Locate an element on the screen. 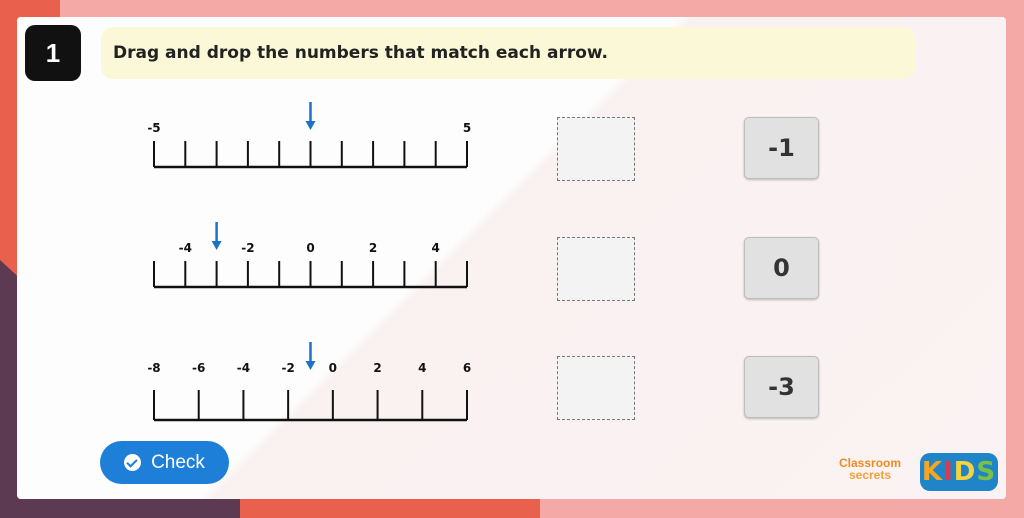 This screenshot has width=1024, height=518. kids-letter: K is located at coordinates (932, 472).